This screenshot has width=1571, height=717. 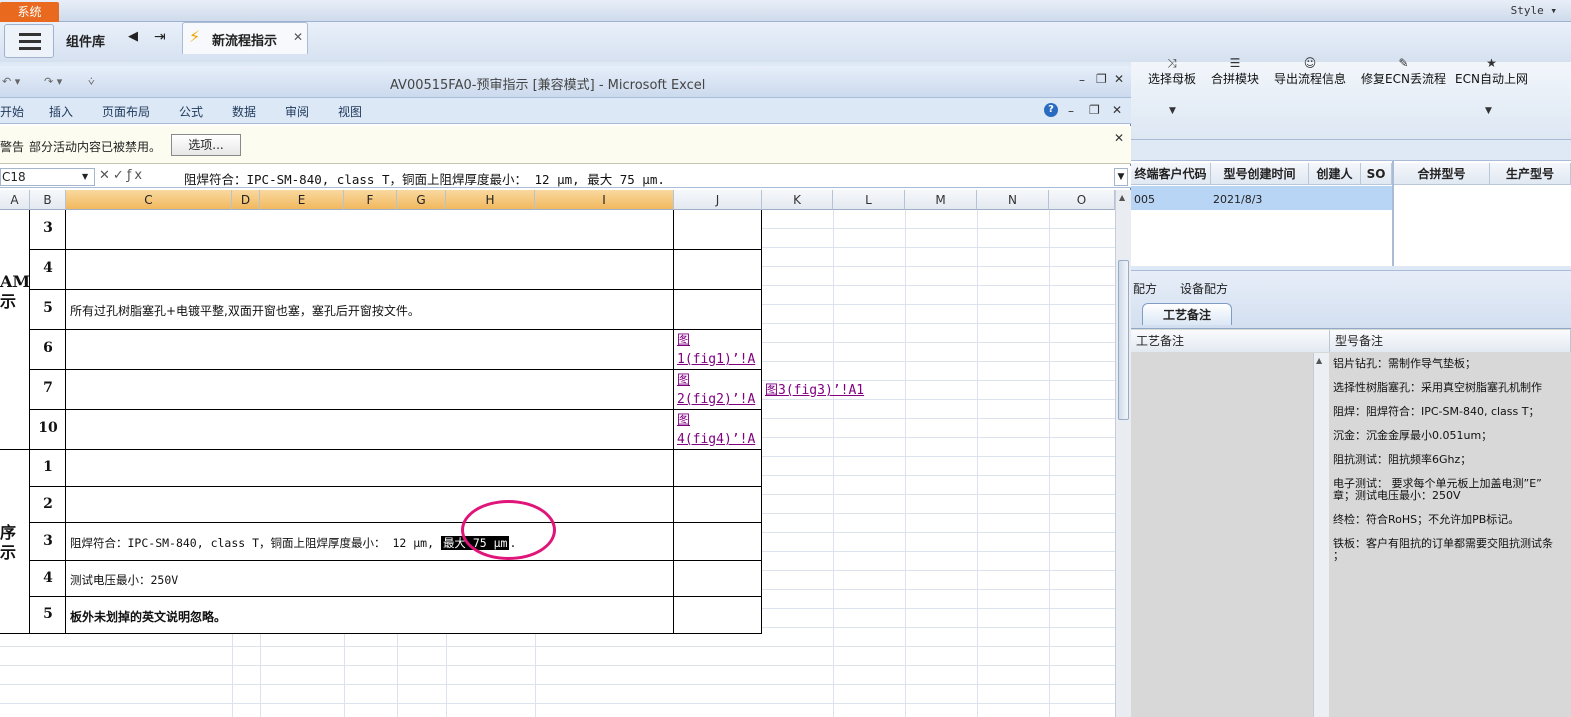 I want to click on tab-insert: 插入, so click(x=61, y=111).